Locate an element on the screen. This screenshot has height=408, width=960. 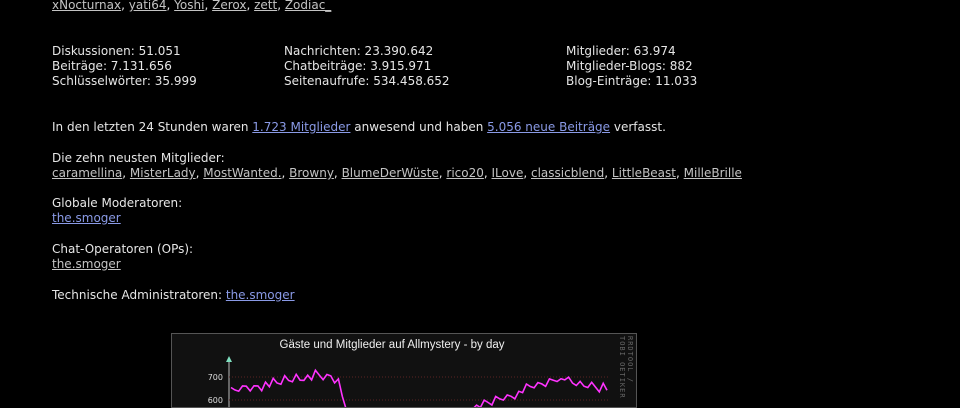
global-mod-user-link: the.smoger is located at coordinates (86, 218).